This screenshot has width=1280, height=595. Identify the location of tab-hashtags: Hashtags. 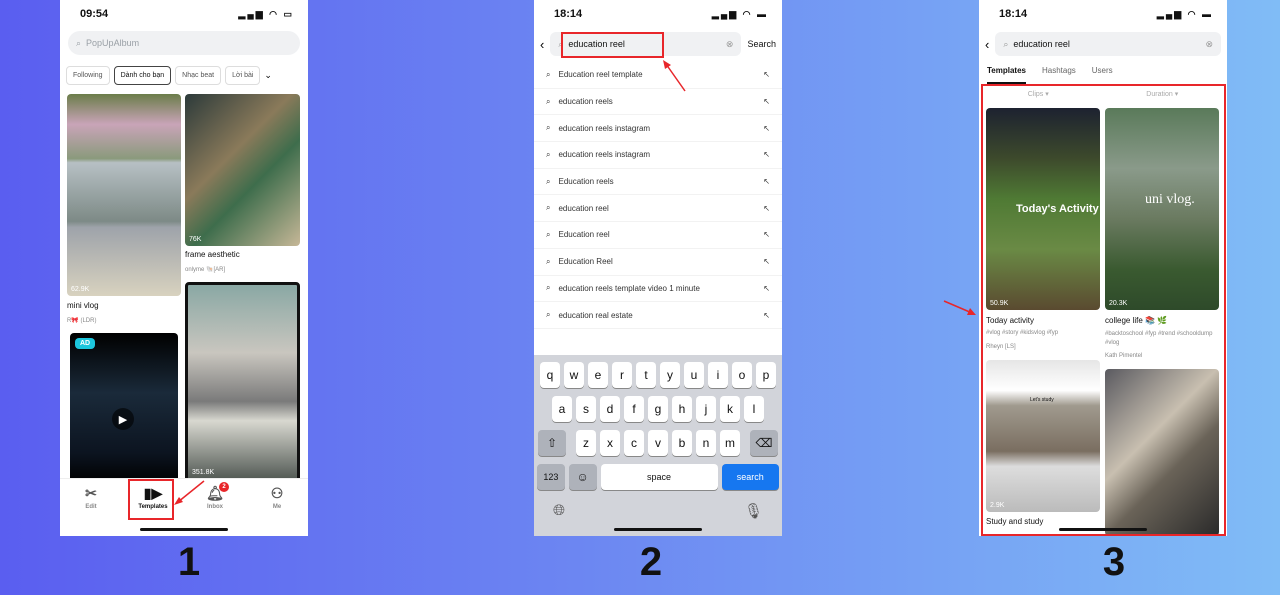
(1059, 75).